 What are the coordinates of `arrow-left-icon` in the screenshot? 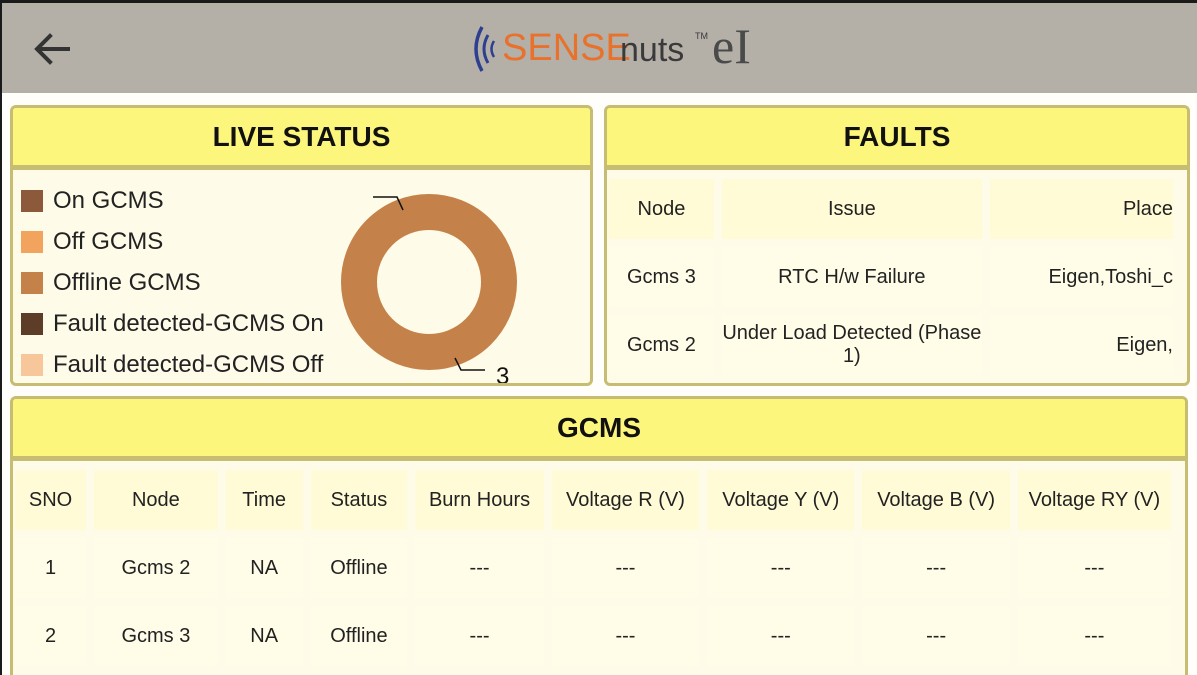 It's located at (52, 49).